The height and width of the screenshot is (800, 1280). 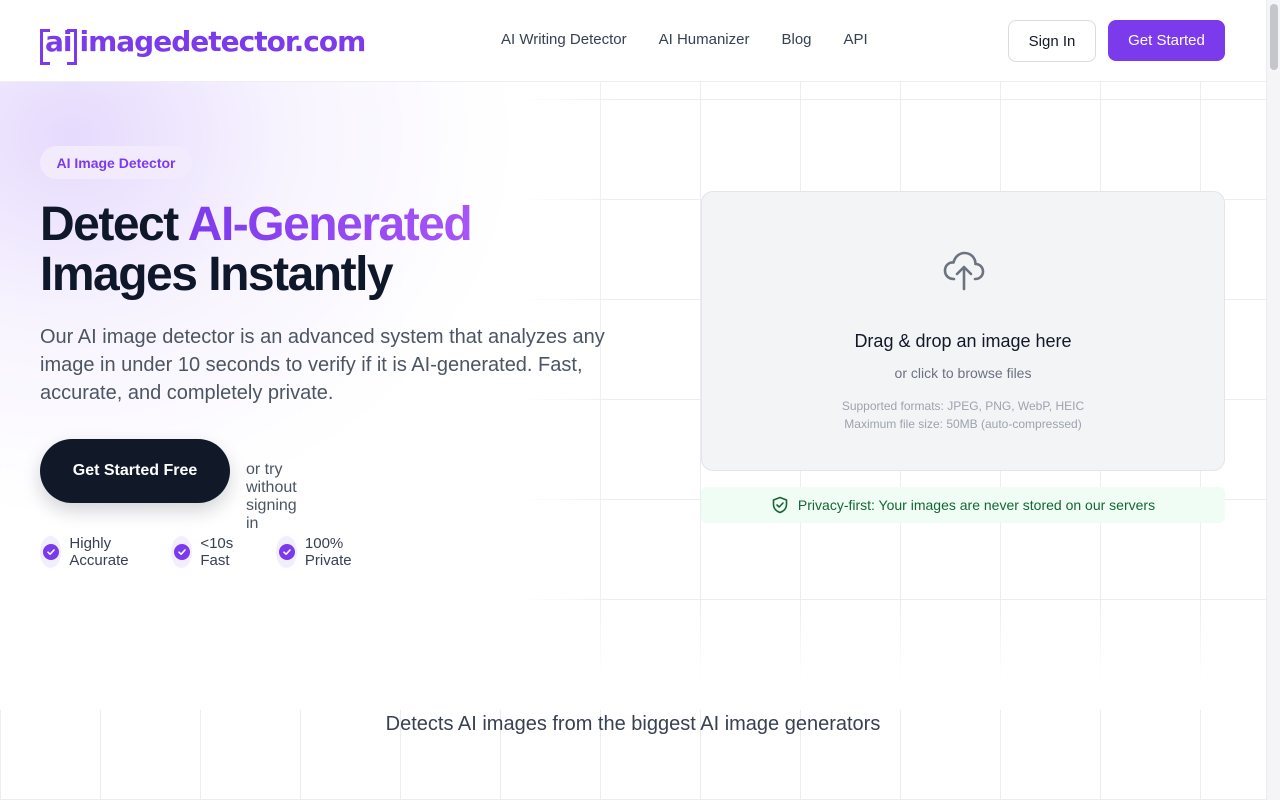 I want to click on get-started-button: Get Started, so click(x=1166, y=40).